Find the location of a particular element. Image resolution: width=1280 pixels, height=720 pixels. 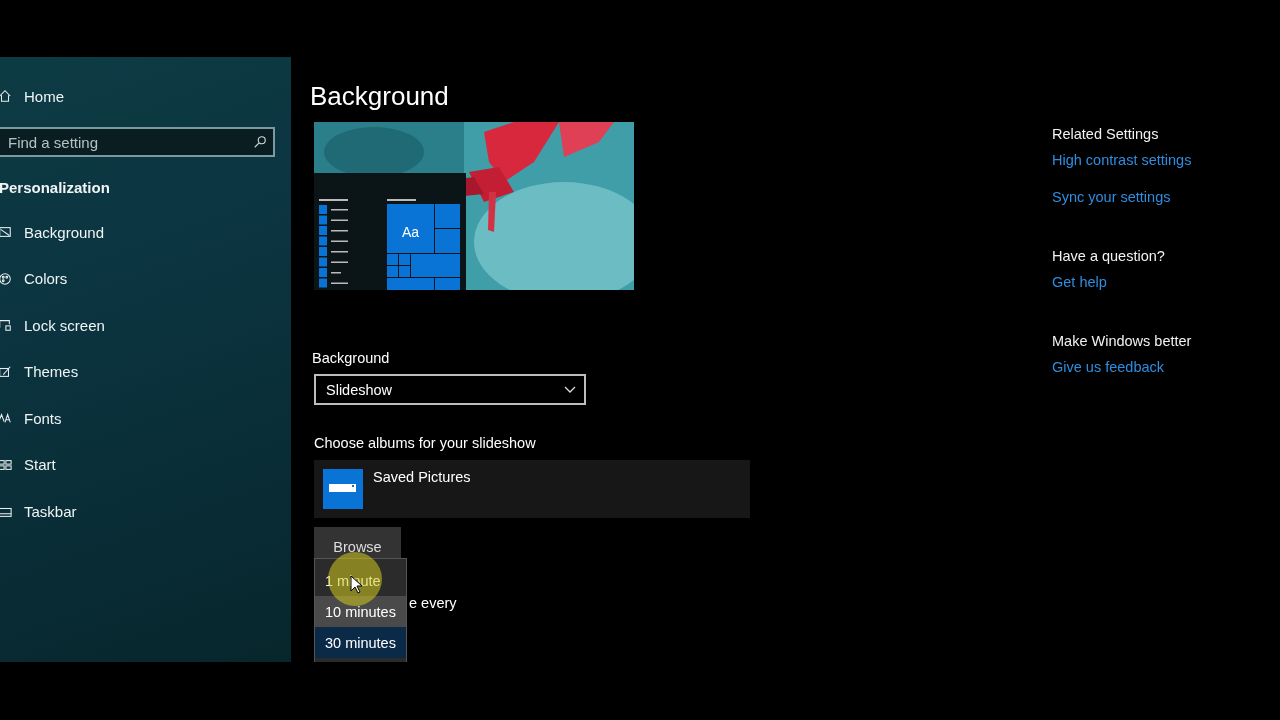

chevron-icon is located at coordinates (570, 389).